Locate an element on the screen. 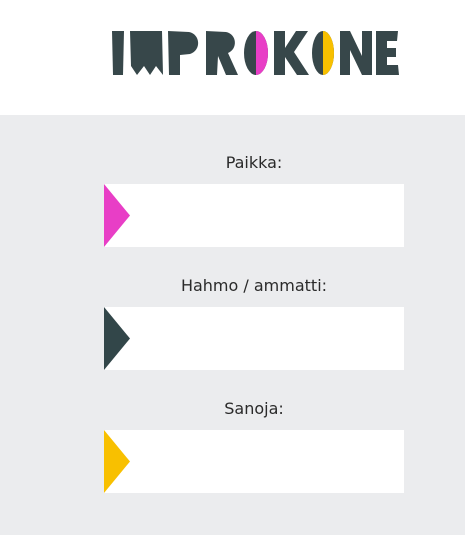  words-field is located at coordinates (254, 461).